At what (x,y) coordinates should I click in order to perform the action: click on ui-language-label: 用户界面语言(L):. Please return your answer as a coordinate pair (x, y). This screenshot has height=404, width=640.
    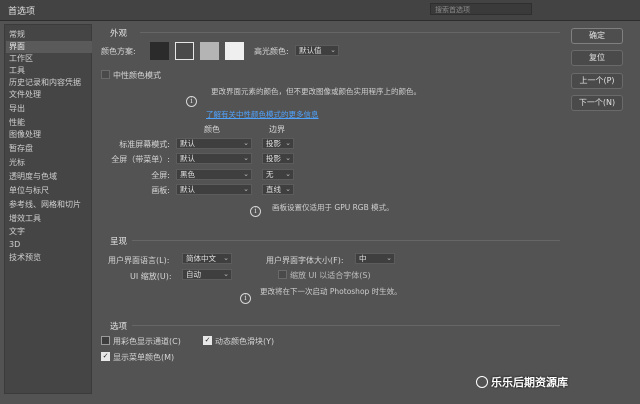
    Looking at the image, I should click on (139, 260).